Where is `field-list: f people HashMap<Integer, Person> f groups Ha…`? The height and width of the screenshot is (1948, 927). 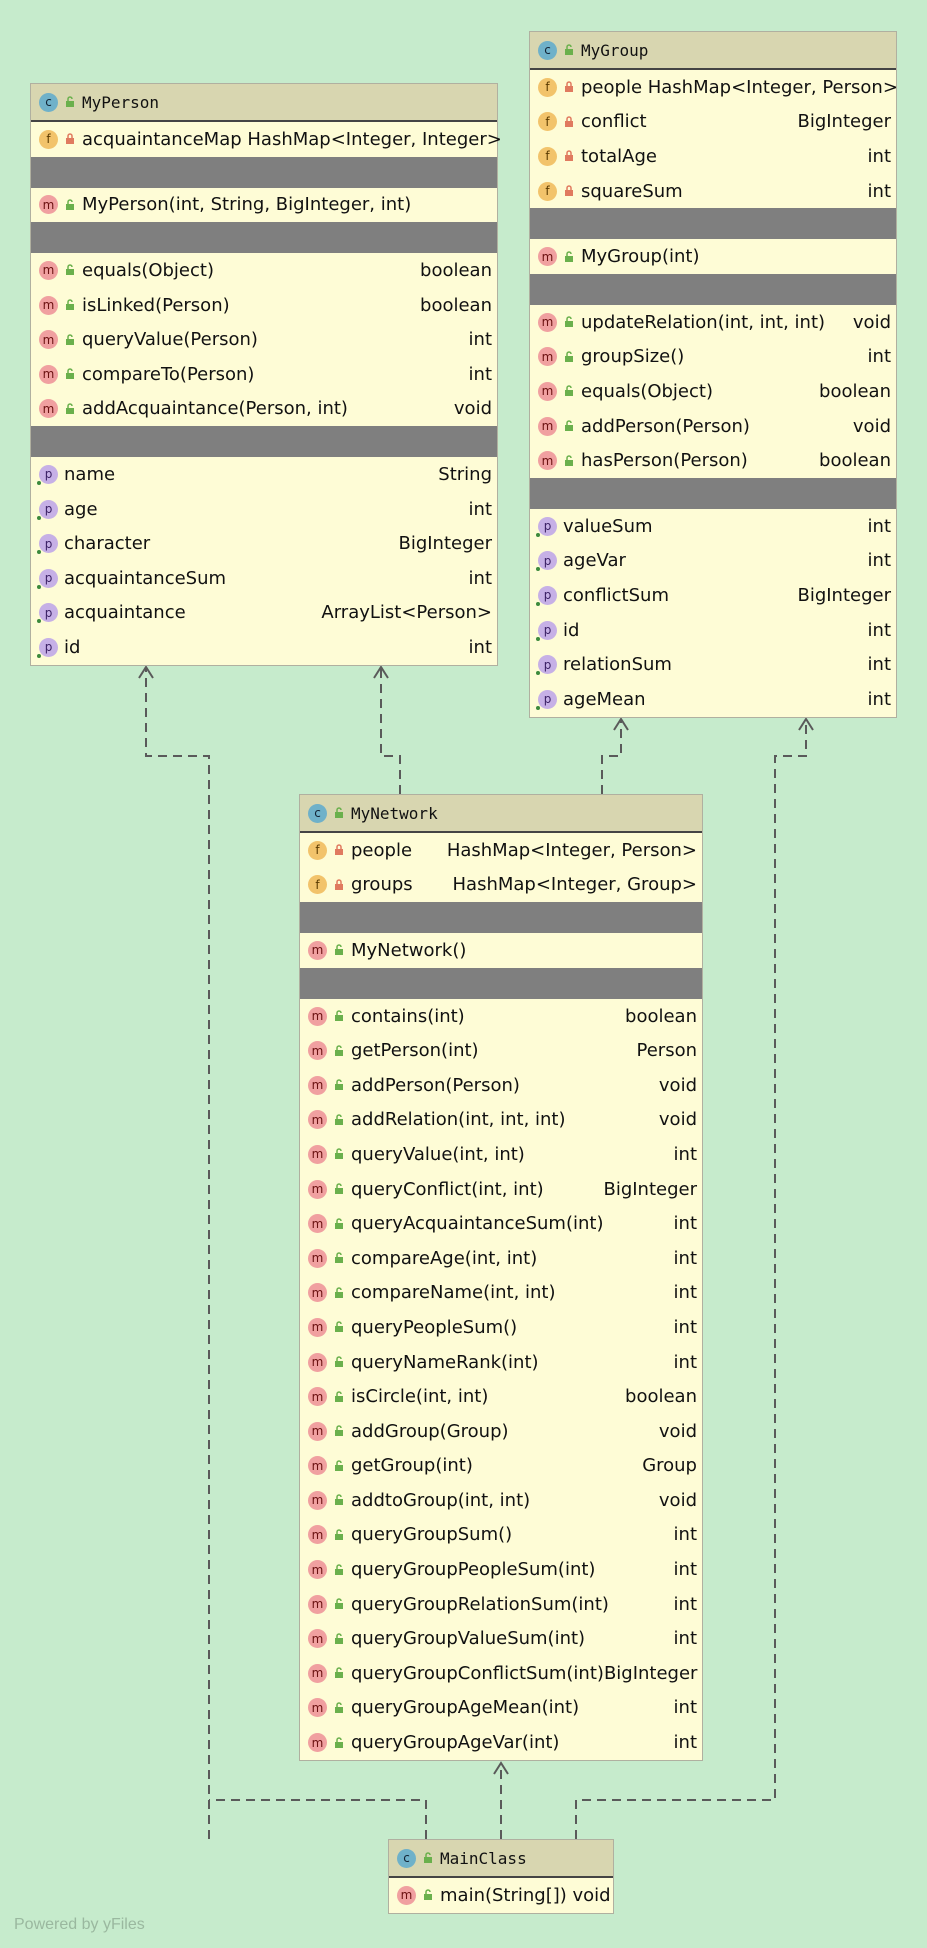 field-list: f people HashMap<Integer, Person> f groups Ha… is located at coordinates (501, 867).